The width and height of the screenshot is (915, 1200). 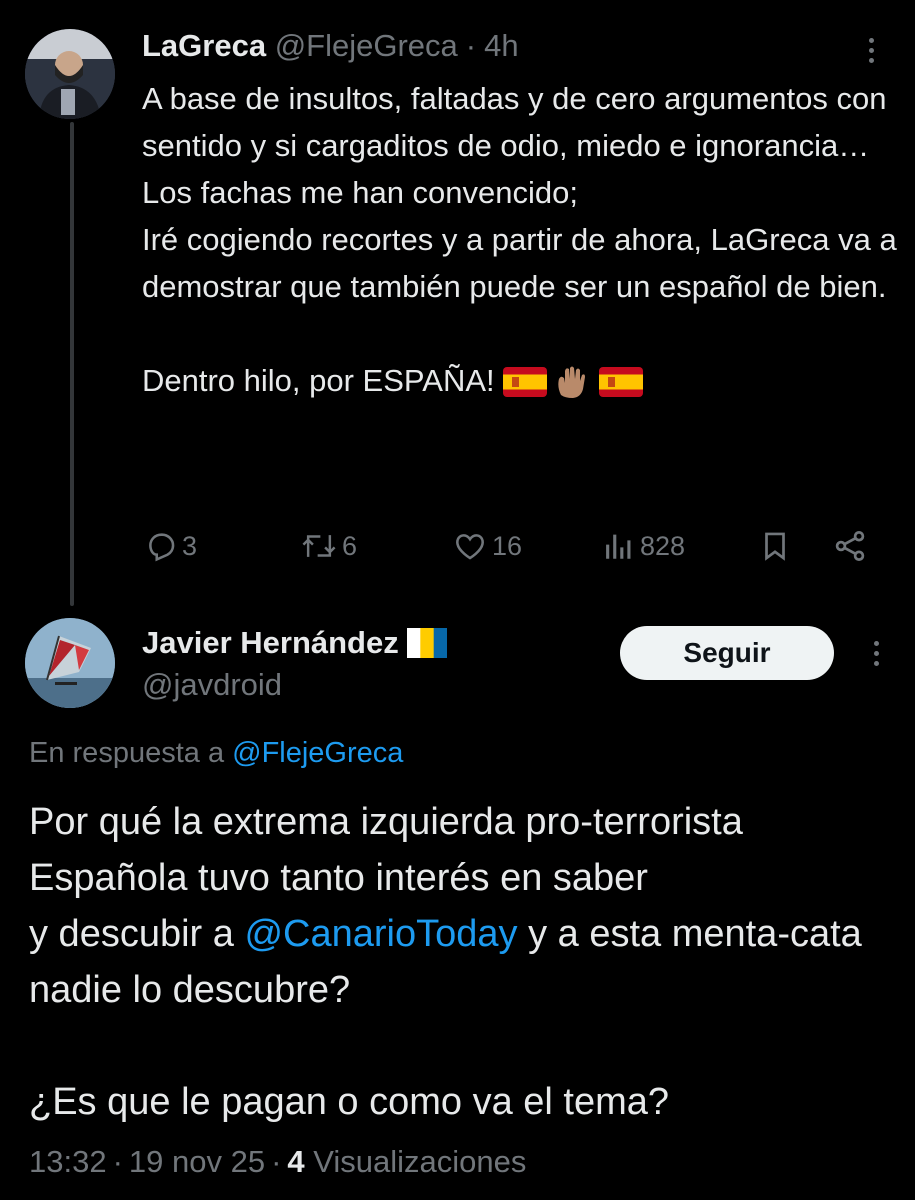 I want to click on tweet2-meta: 13:32 · 19 nov 25 · 4 Visualizaciones, so click(x=277, y=1162).